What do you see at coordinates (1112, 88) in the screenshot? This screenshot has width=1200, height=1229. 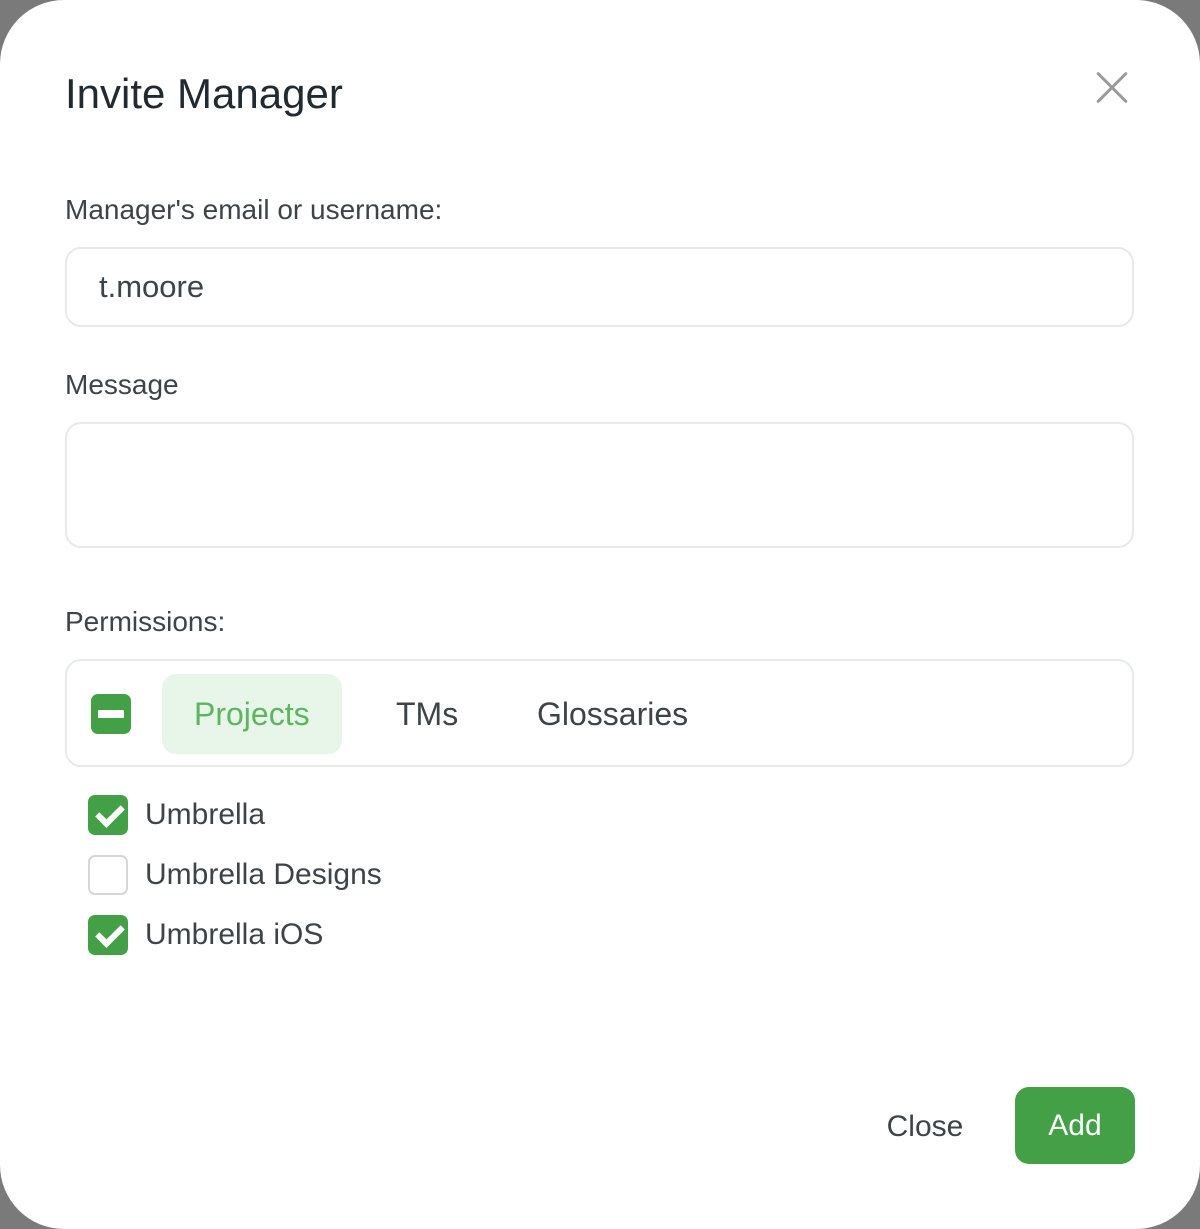 I see `close-icon` at bounding box center [1112, 88].